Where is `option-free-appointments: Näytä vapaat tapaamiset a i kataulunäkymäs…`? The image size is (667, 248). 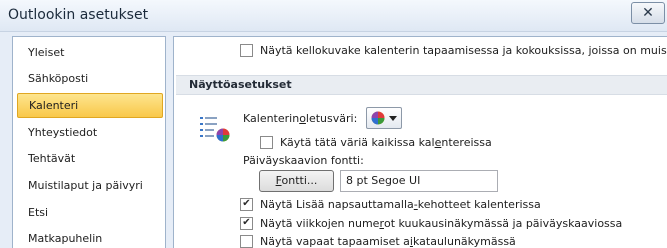 option-free-appointments: Näytä vapaat tapaamiset a i kataulunäkymäs… is located at coordinates (378, 240).